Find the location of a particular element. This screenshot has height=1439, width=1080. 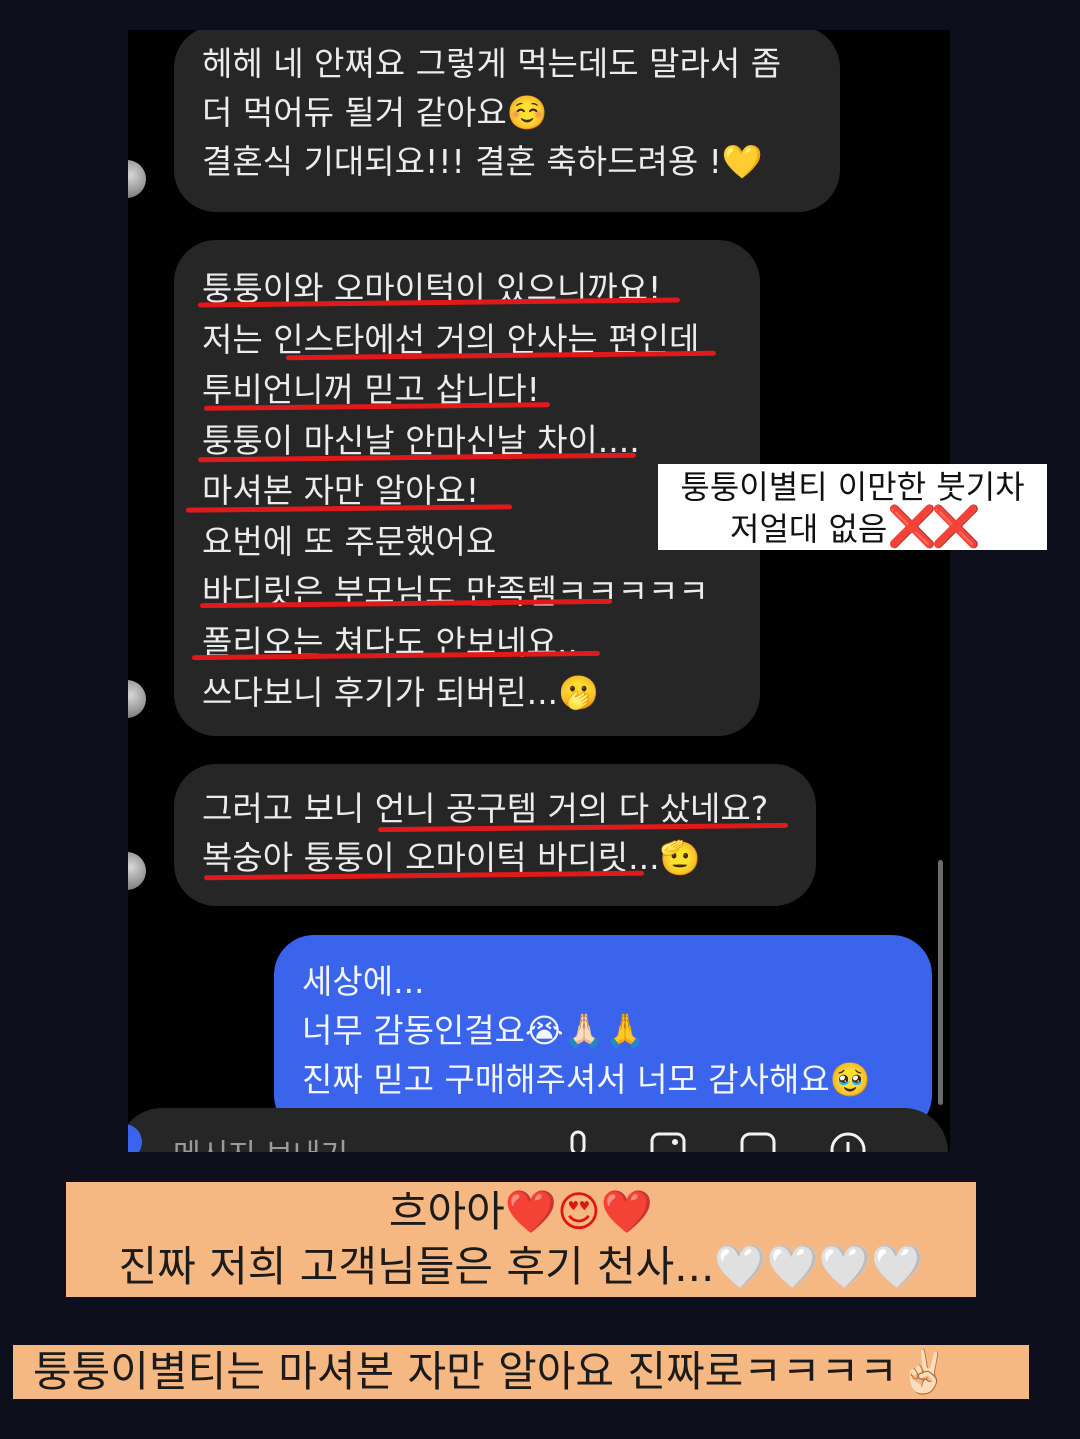

message-composer: 메시지 보내기 is located at coordinates (538, 1130).